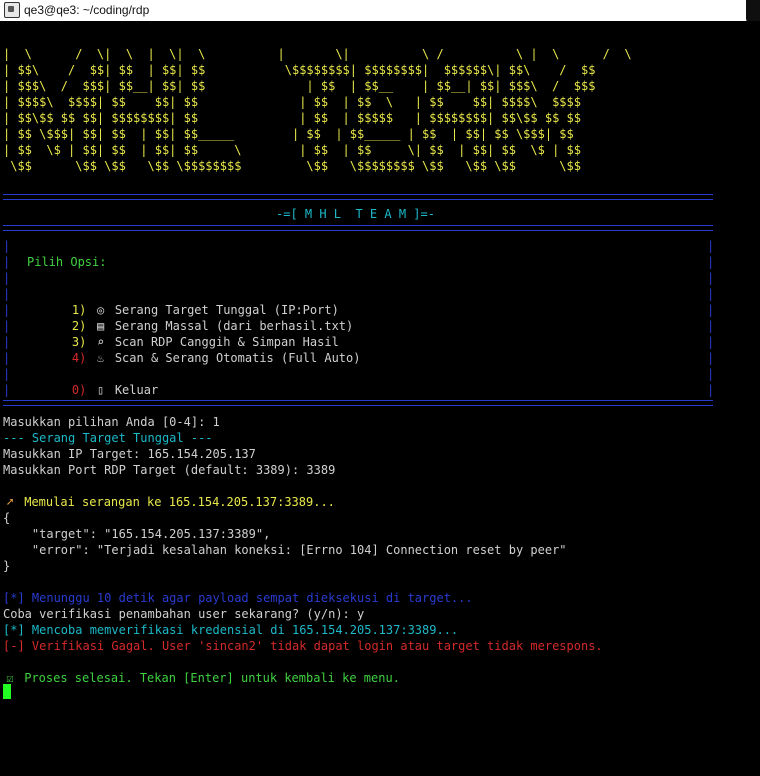  What do you see at coordinates (12, 10) in the screenshot?
I see `terminal-app-icon` at bounding box center [12, 10].